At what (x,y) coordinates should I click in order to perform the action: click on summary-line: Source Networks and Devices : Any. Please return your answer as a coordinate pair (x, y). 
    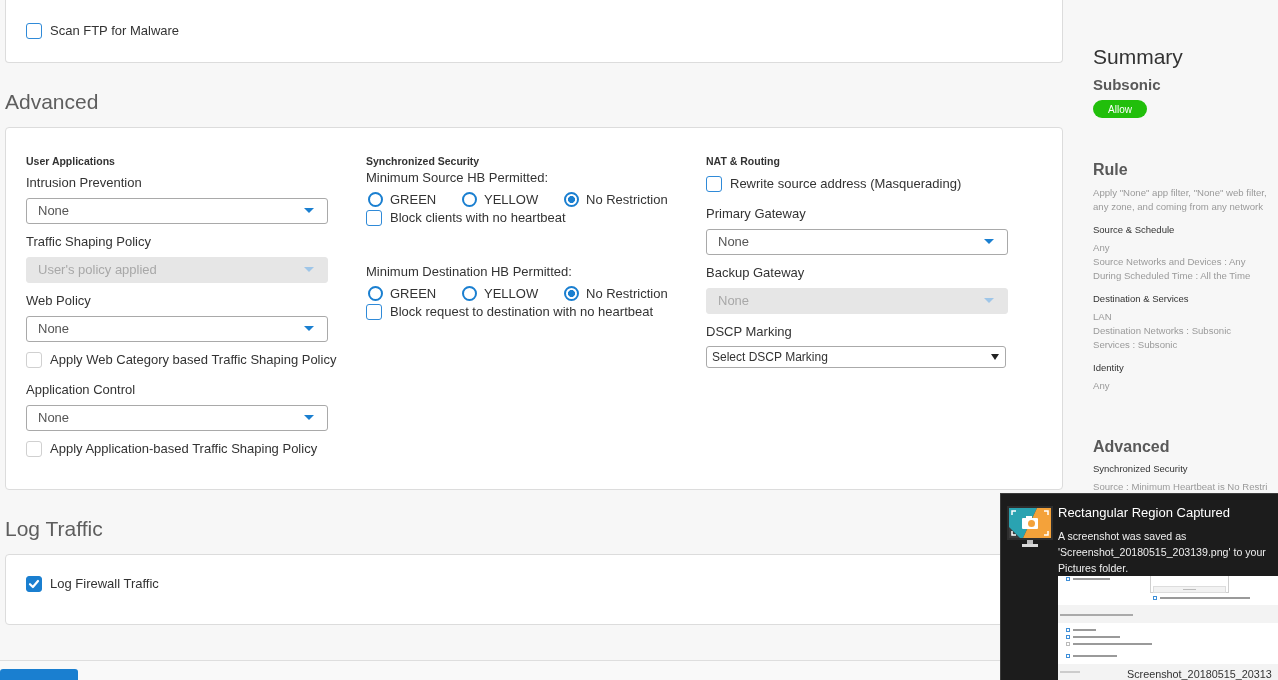
    Looking at the image, I should click on (1169, 262).